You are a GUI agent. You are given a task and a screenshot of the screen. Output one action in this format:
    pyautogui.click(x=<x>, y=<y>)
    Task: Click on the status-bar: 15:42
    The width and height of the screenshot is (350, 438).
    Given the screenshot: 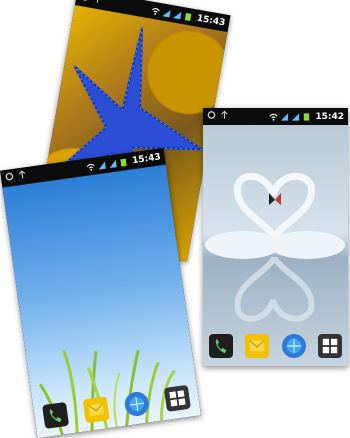 What is the action you would take?
    pyautogui.click(x=275, y=116)
    